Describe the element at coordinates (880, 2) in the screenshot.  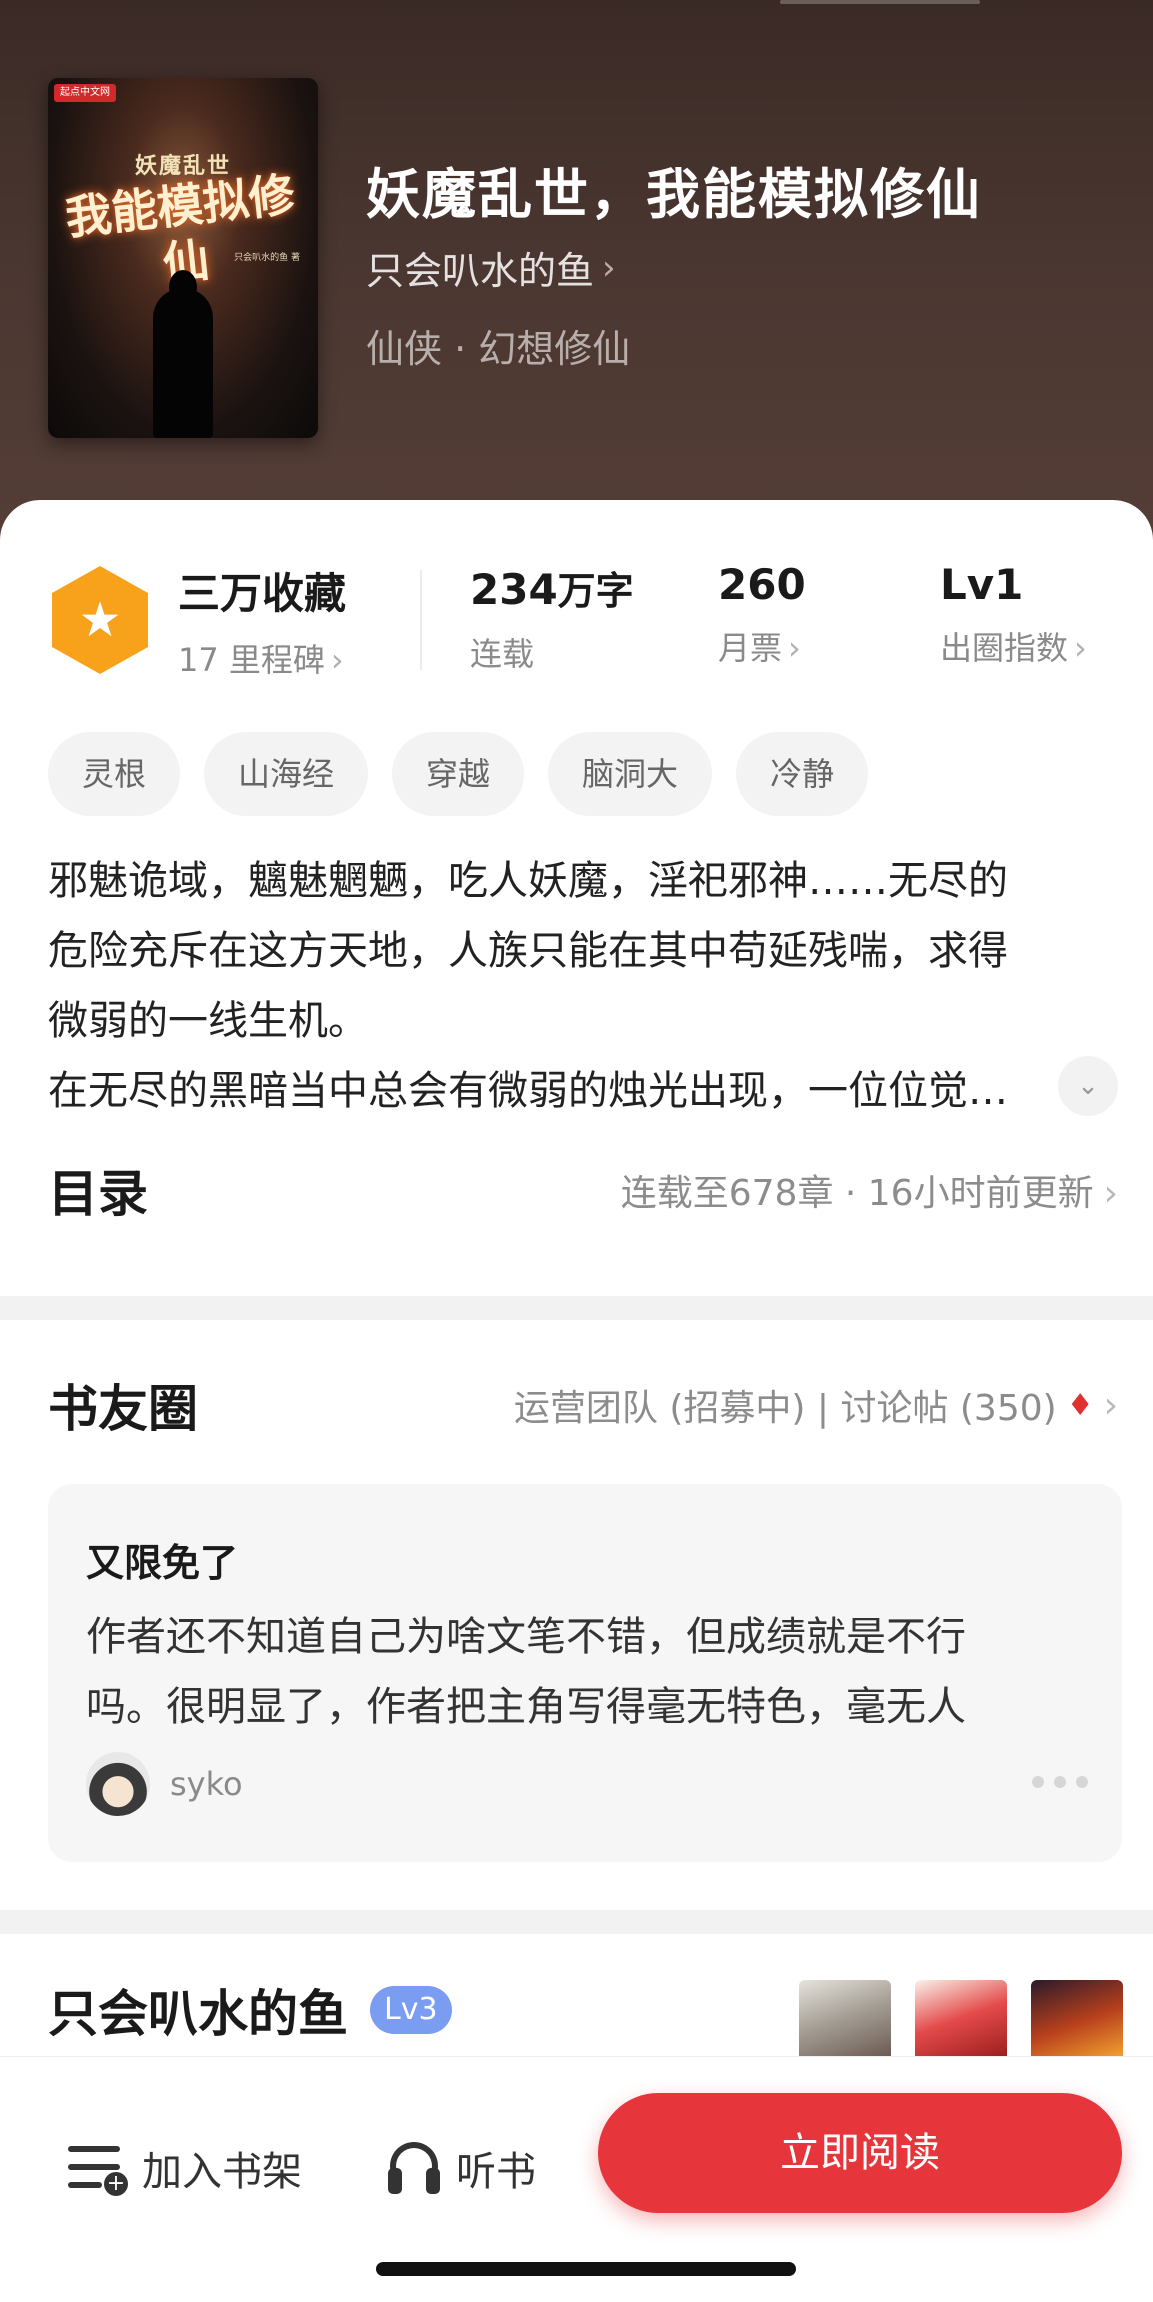
I see `status-bar-pill` at that location.